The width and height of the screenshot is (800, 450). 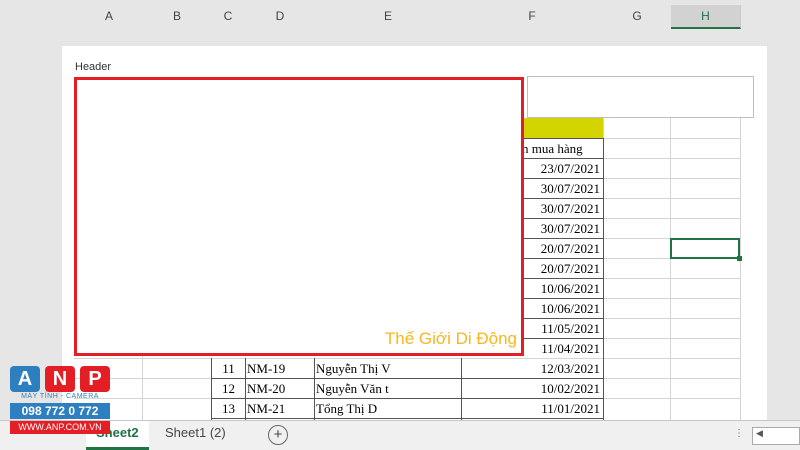 What do you see at coordinates (531, 369) in the screenshot?
I see `cell-date: 12/03/2021` at bounding box center [531, 369].